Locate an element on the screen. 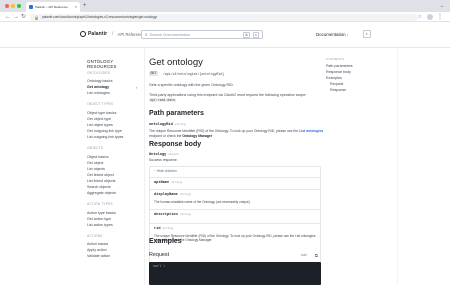  sidebar-item-list-objects: List objects is located at coordinates (96, 169).